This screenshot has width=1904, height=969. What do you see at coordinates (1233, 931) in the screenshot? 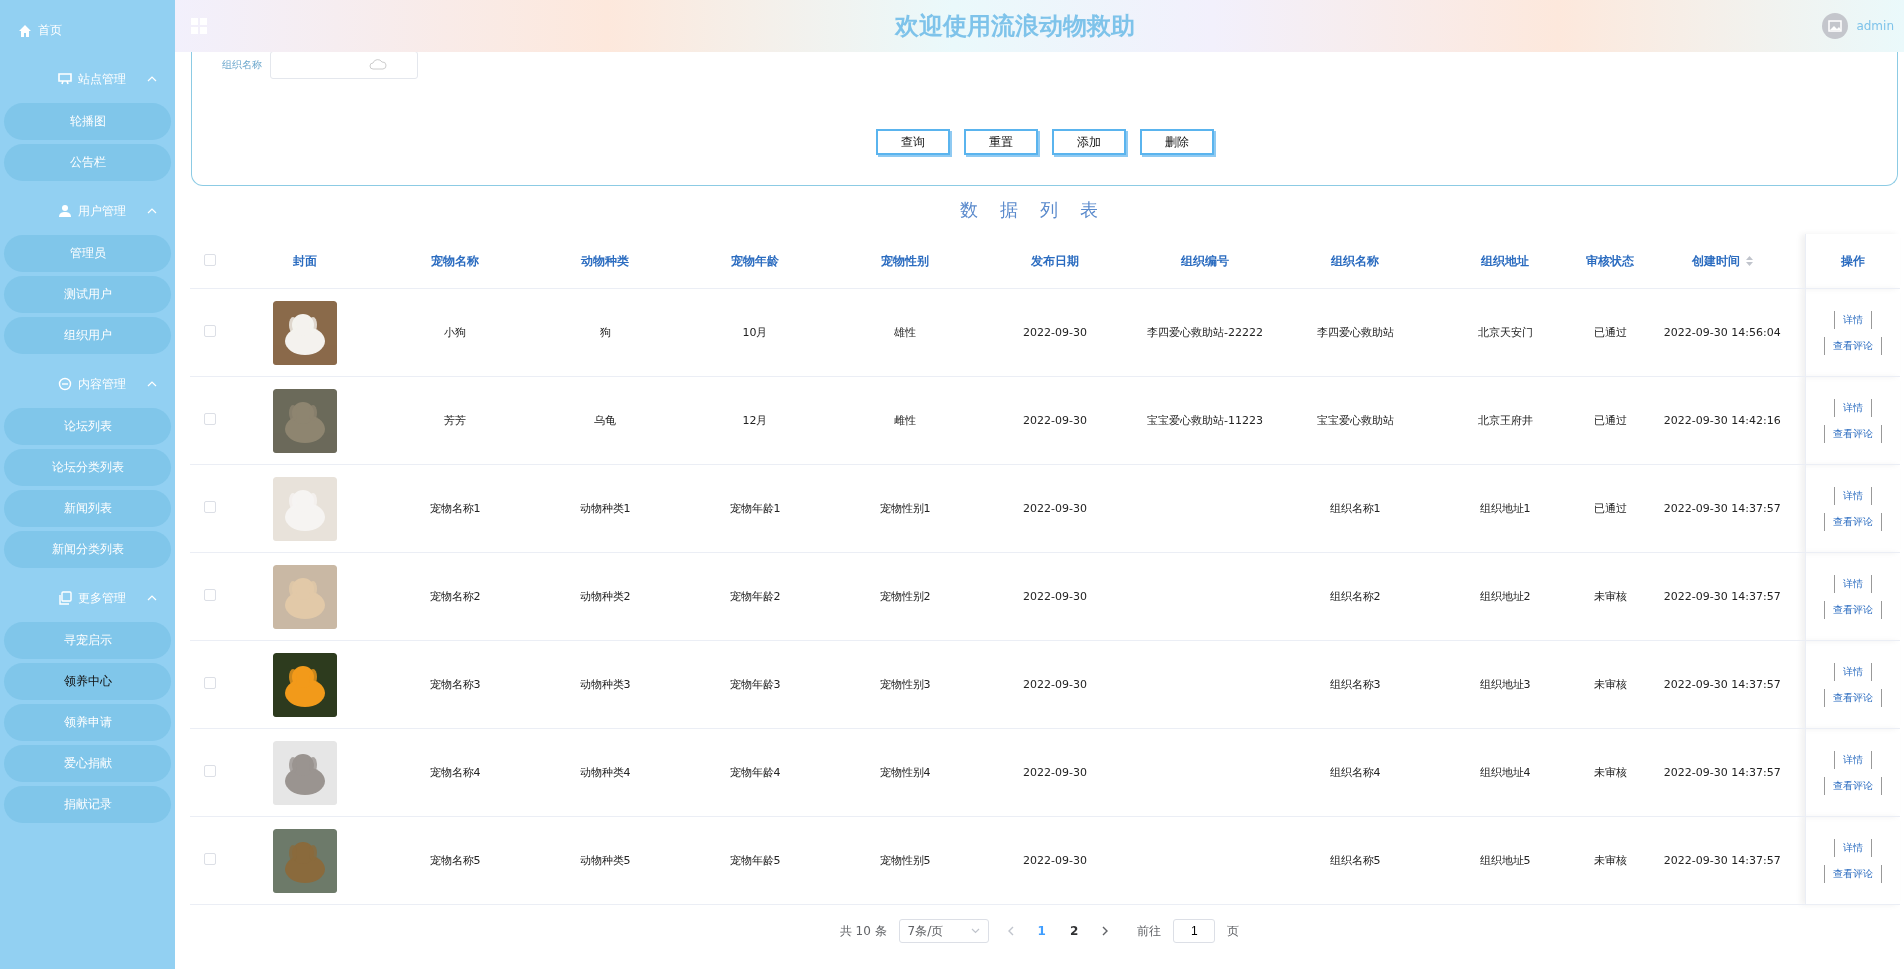
I see `page-suffix: 页` at bounding box center [1233, 931].